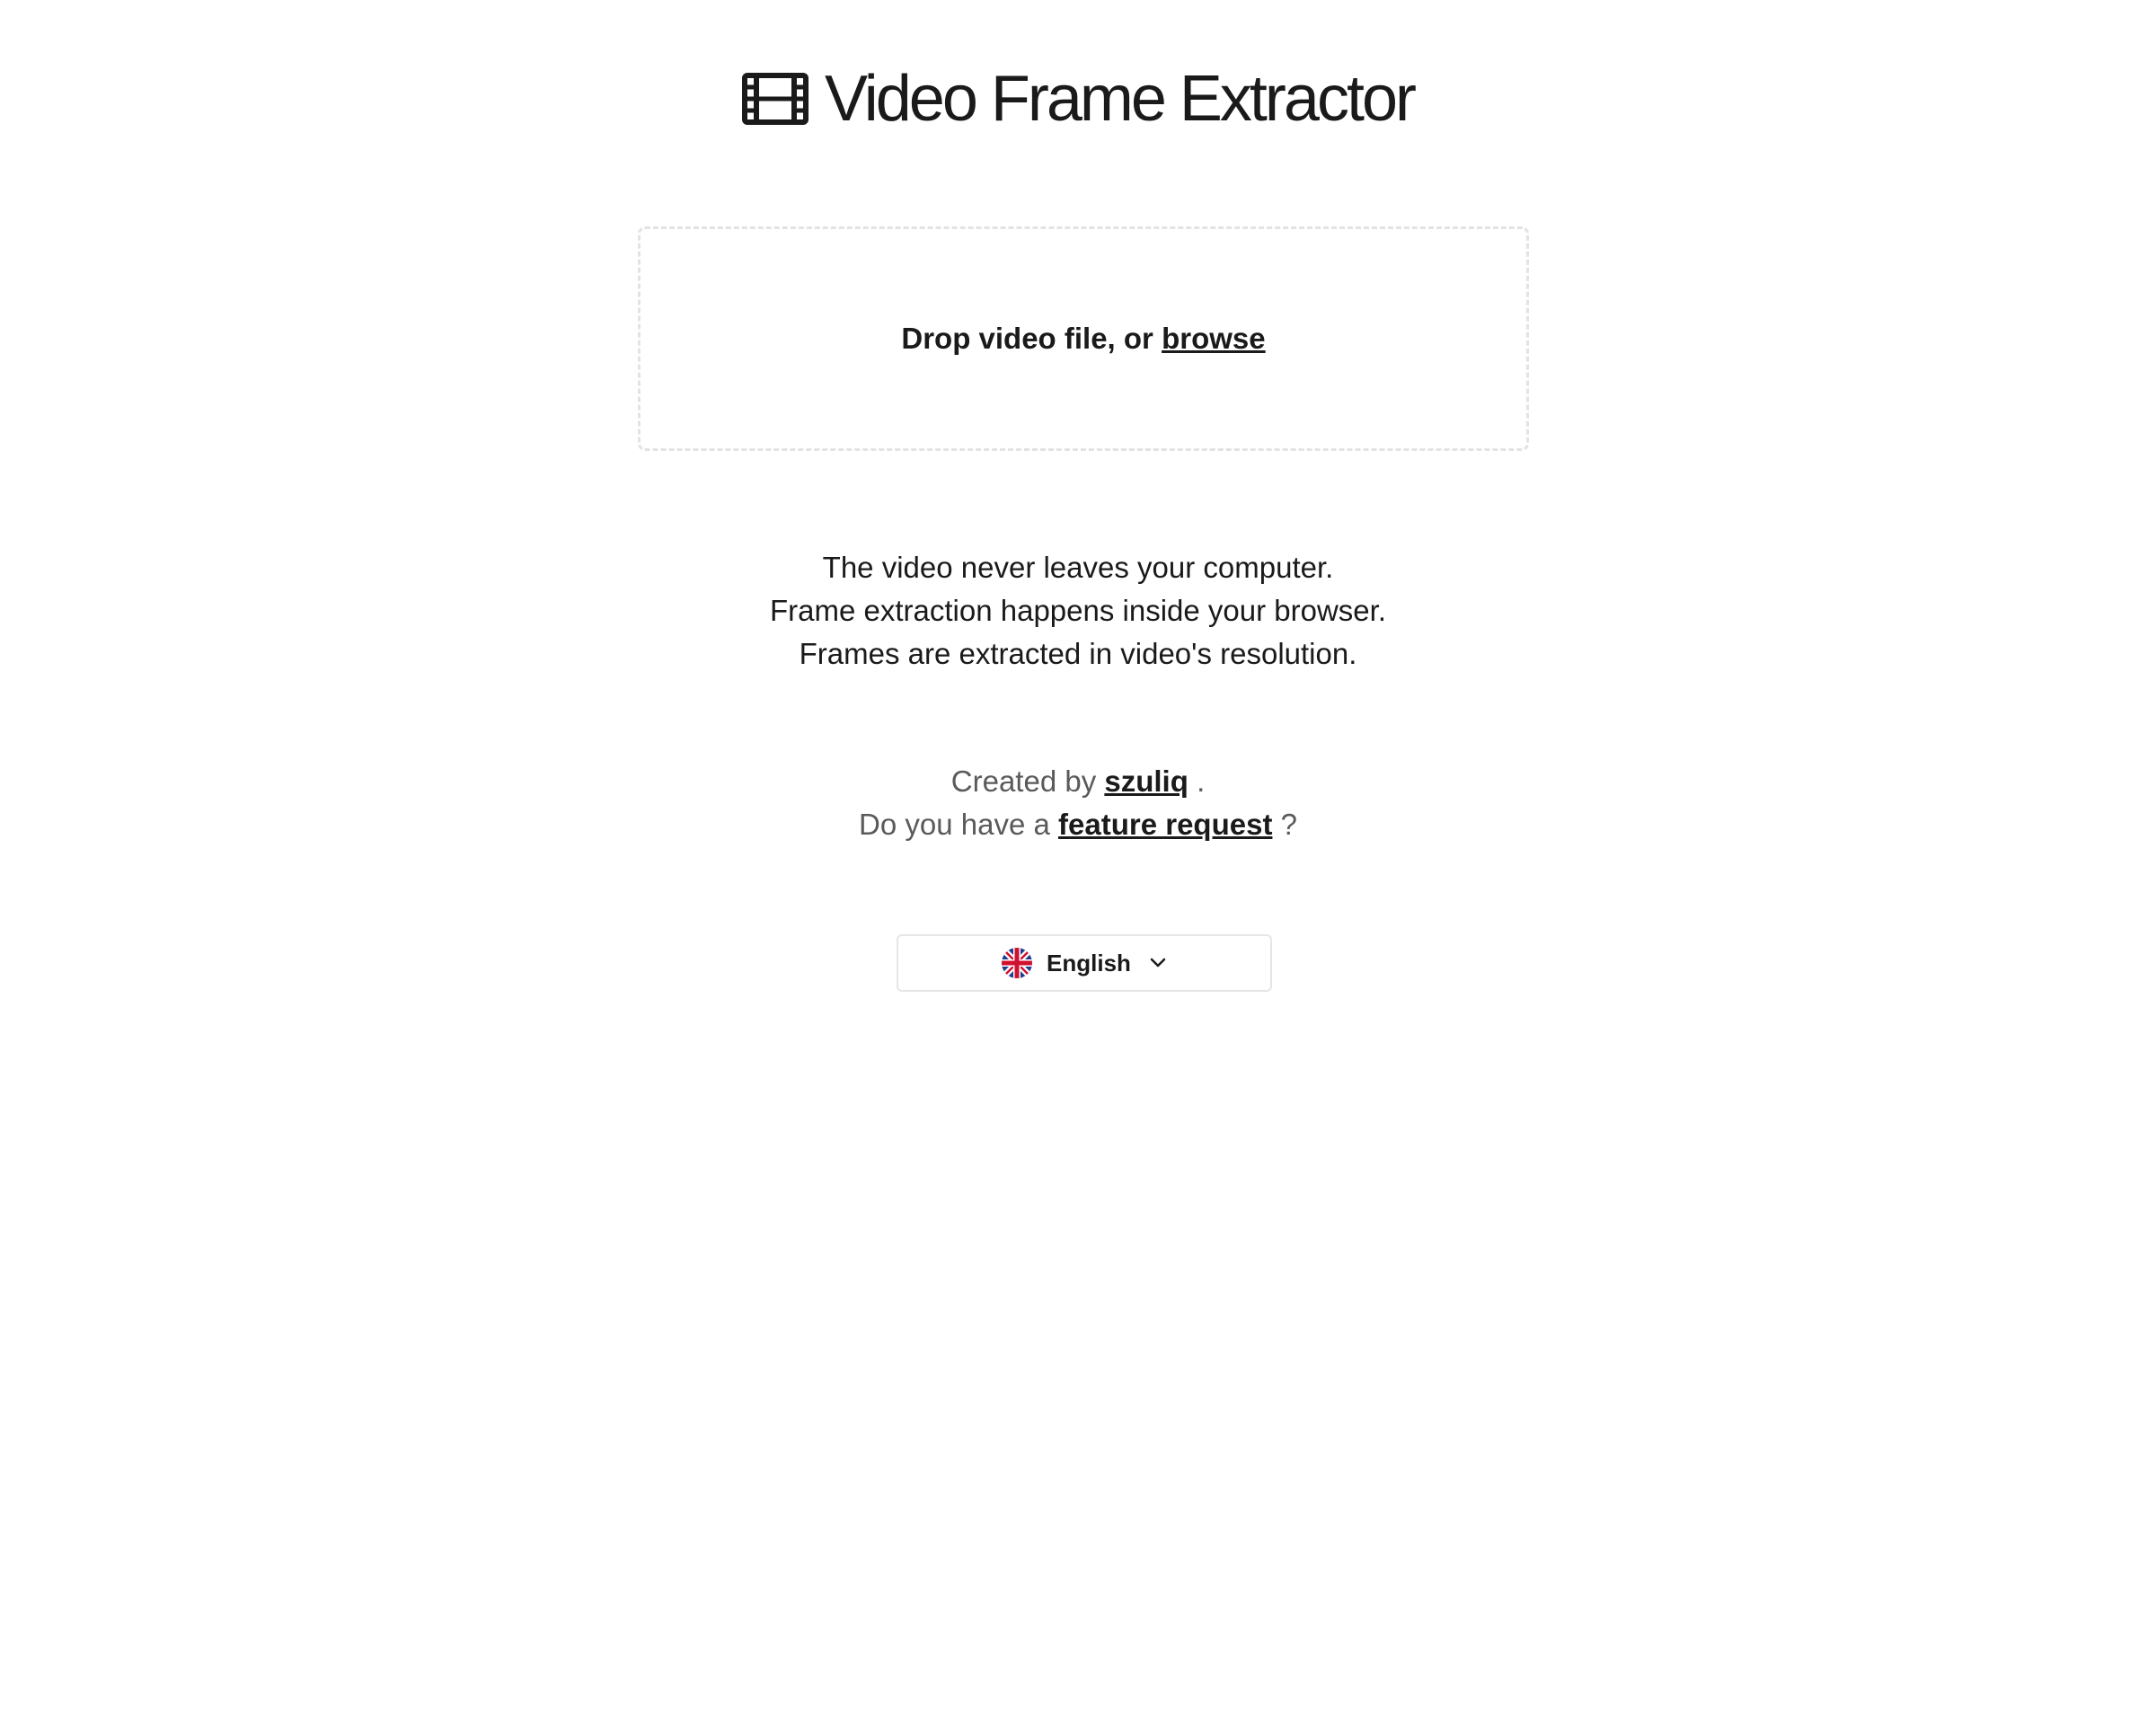 This screenshot has height=1732, width=2156. I want to click on feature-suffix: ?, so click(1288, 825).